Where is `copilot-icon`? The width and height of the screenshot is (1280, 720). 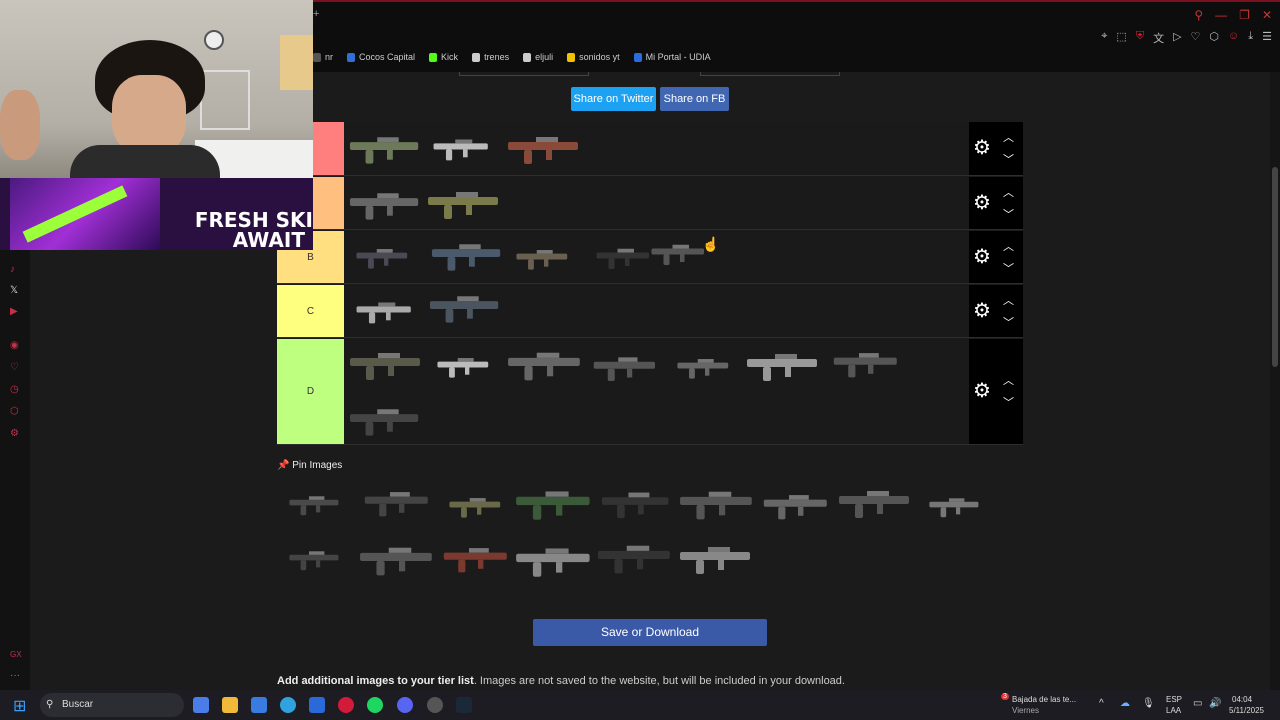
copilot-icon is located at coordinates (201, 705).